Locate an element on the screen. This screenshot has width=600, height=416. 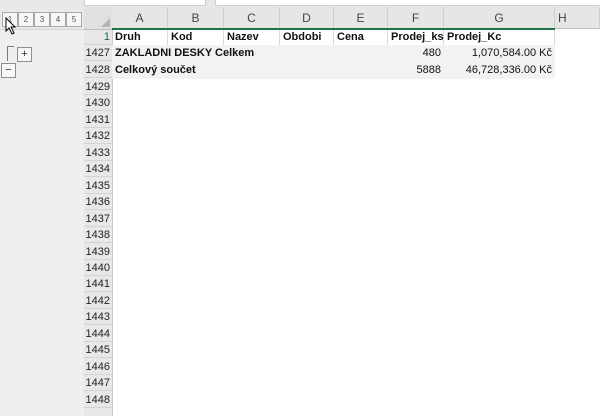
grand-total-label-cell: Celkový součet is located at coordinates (250, 70).